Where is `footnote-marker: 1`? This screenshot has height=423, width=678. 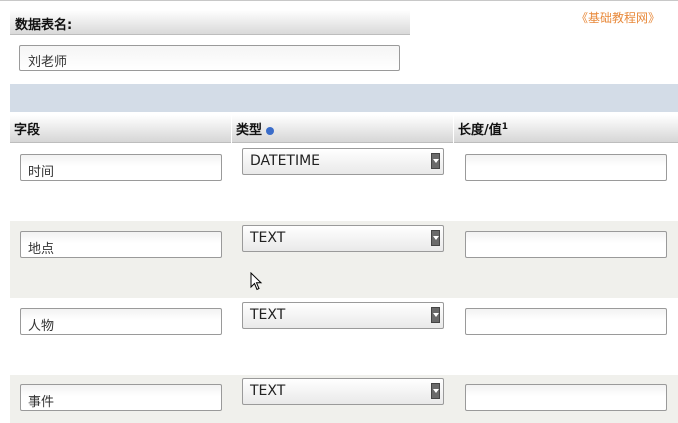 footnote-marker: 1 is located at coordinates (505, 127).